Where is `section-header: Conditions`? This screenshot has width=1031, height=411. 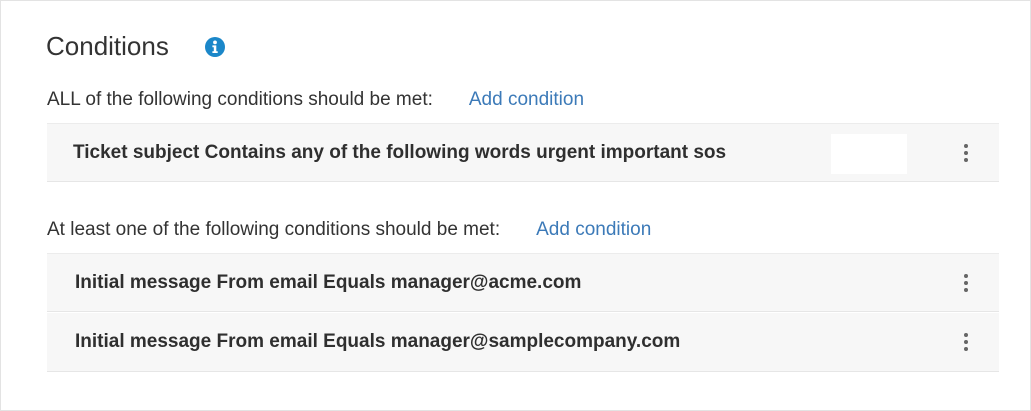
section-header: Conditions is located at coordinates (135, 46).